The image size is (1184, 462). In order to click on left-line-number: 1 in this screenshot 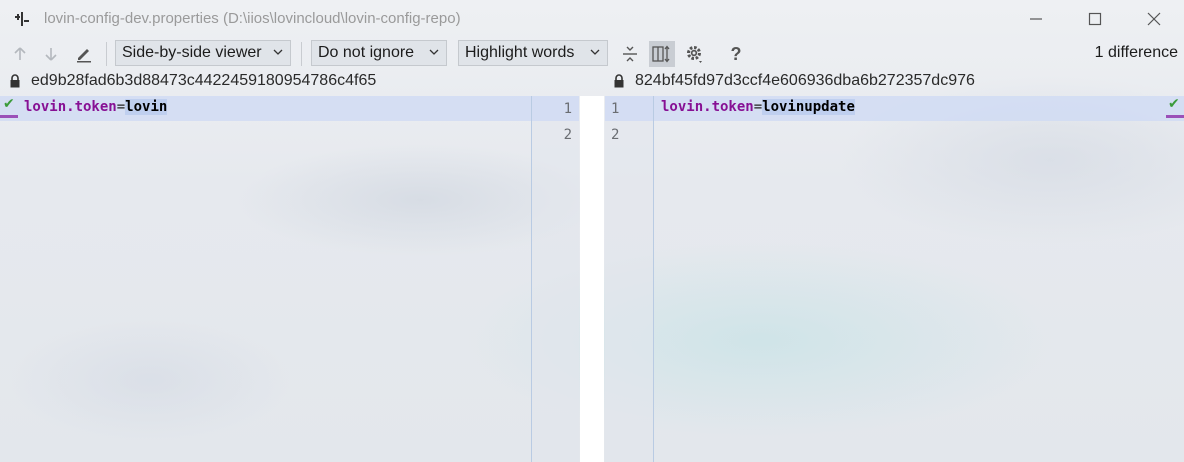, I will do `click(567, 109)`.